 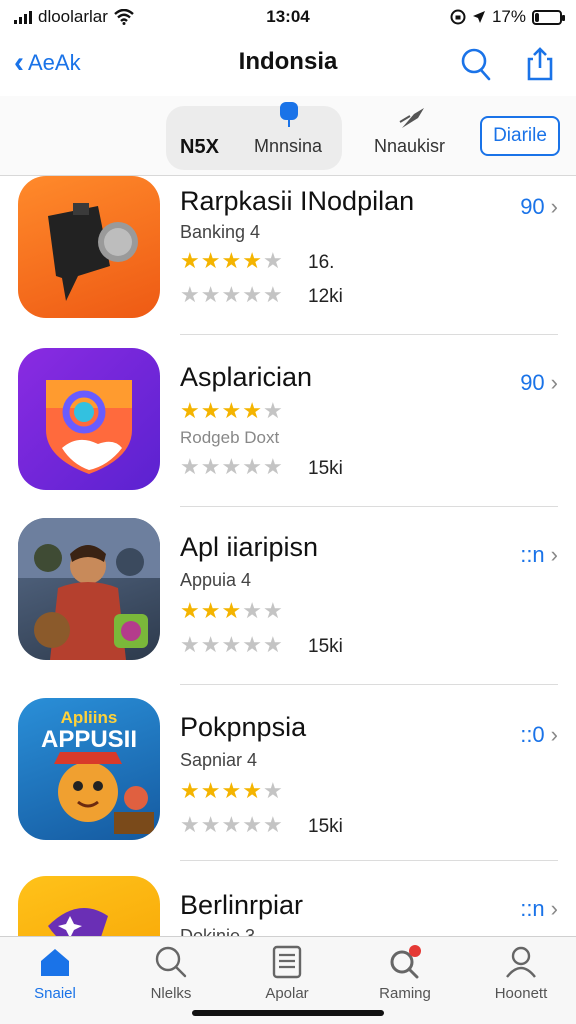 What do you see at coordinates (289, 114) in the screenshot?
I see `pin-icon` at bounding box center [289, 114].